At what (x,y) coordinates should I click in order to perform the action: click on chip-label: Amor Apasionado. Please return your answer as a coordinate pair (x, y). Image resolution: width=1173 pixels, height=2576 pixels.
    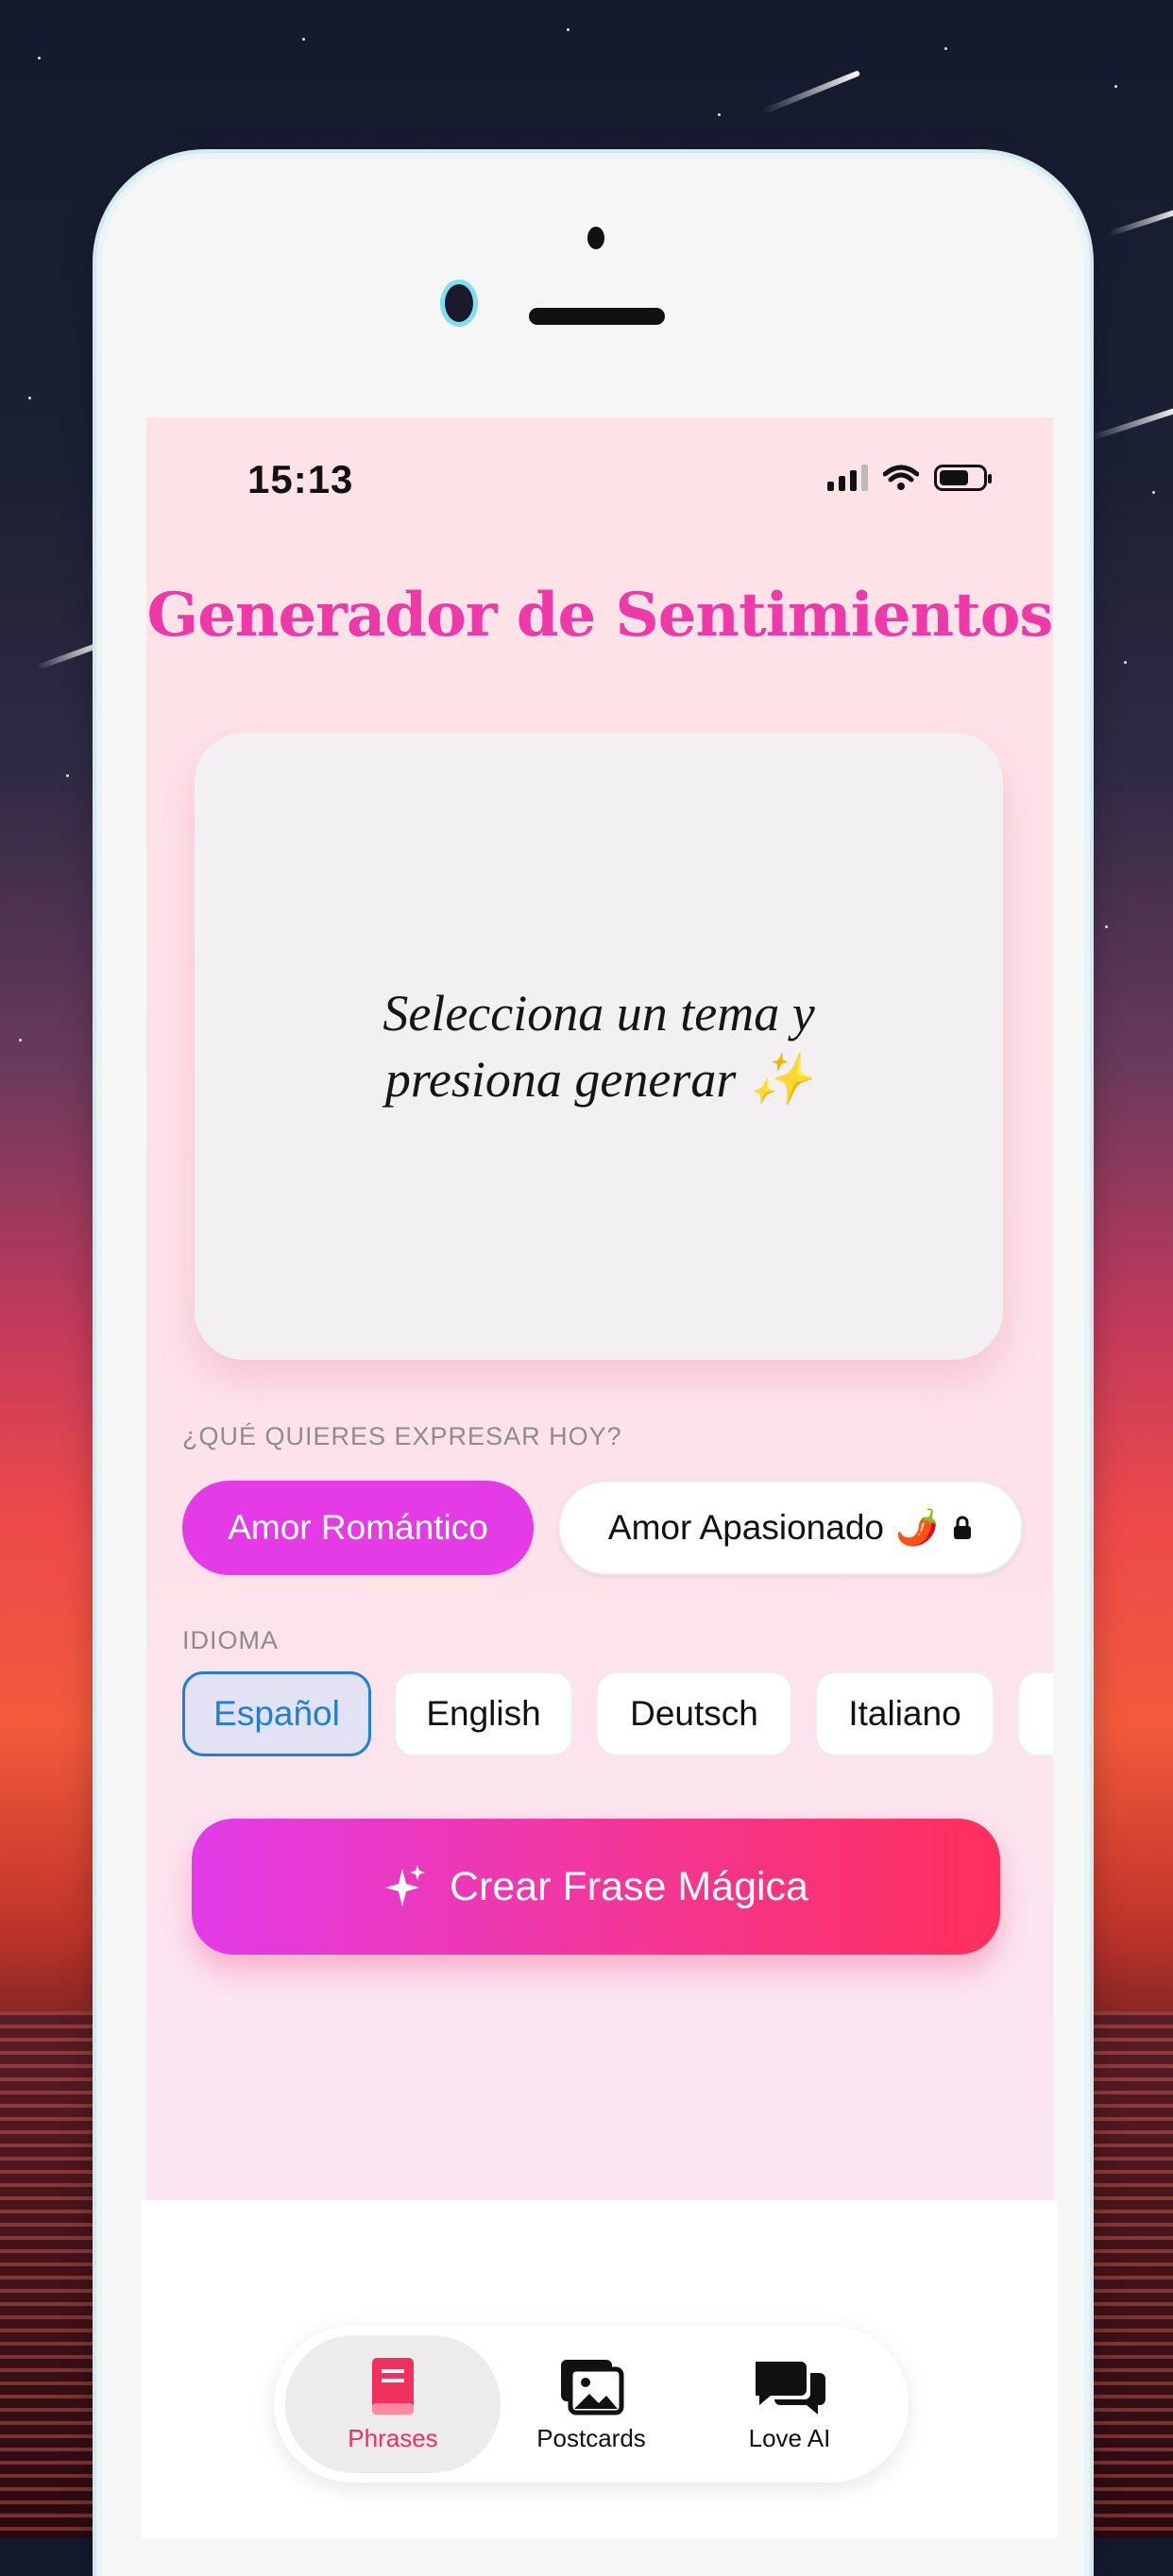
    Looking at the image, I should click on (745, 1527).